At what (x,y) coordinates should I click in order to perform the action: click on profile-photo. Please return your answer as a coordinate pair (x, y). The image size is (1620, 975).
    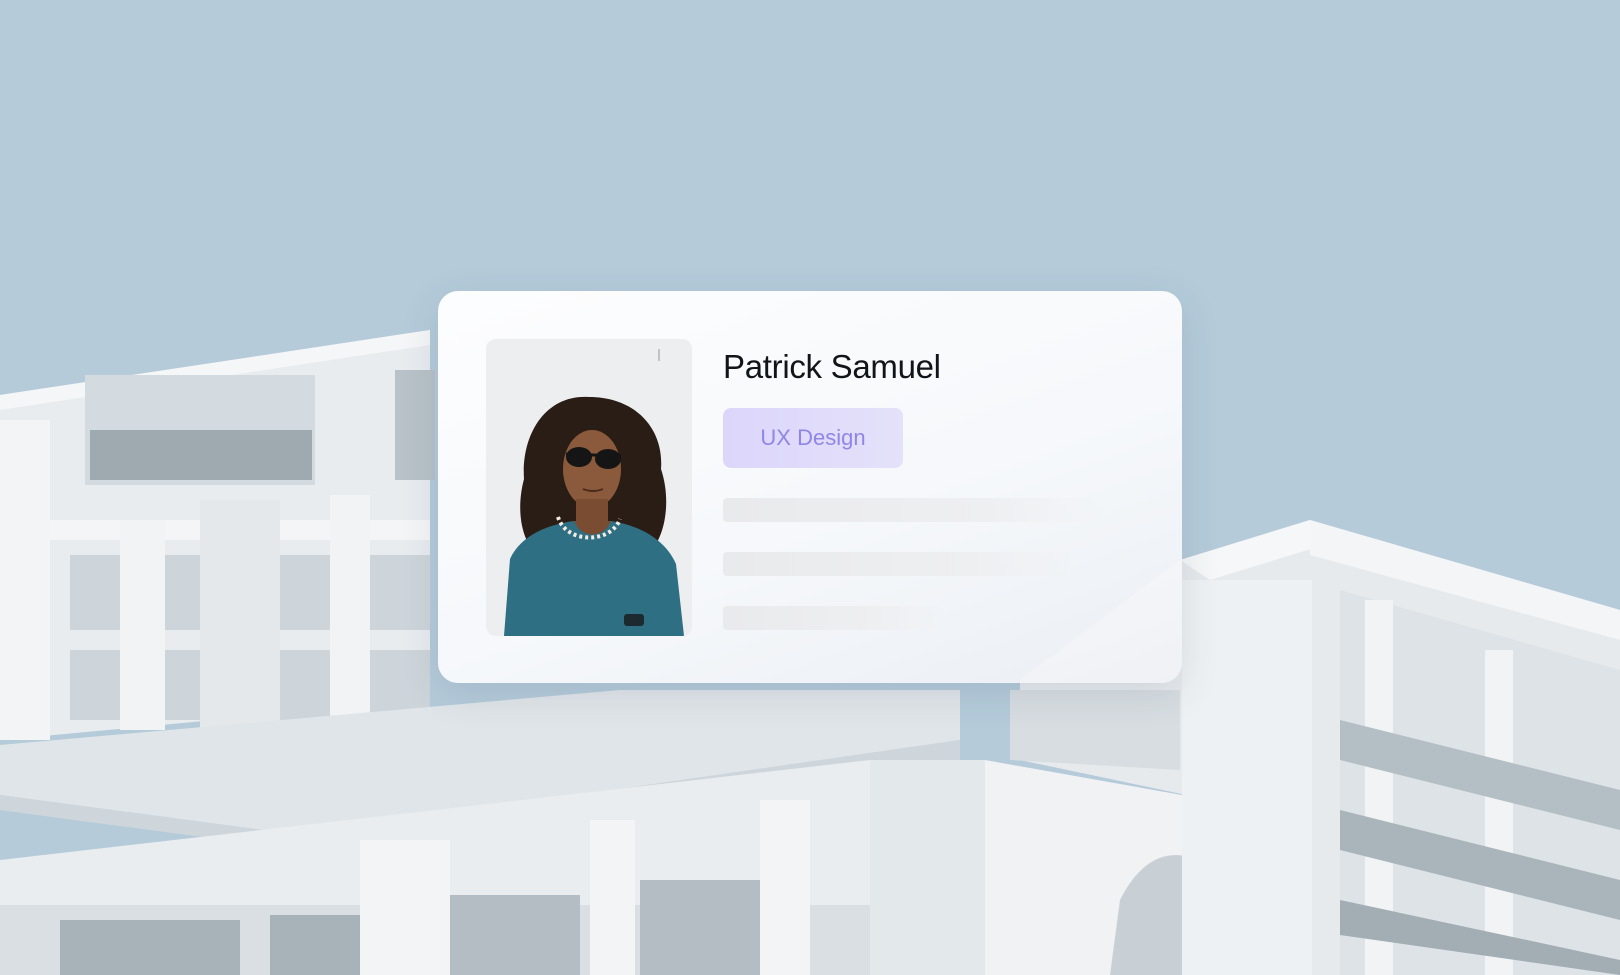
    Looking at the image, I should click on (589, 487).